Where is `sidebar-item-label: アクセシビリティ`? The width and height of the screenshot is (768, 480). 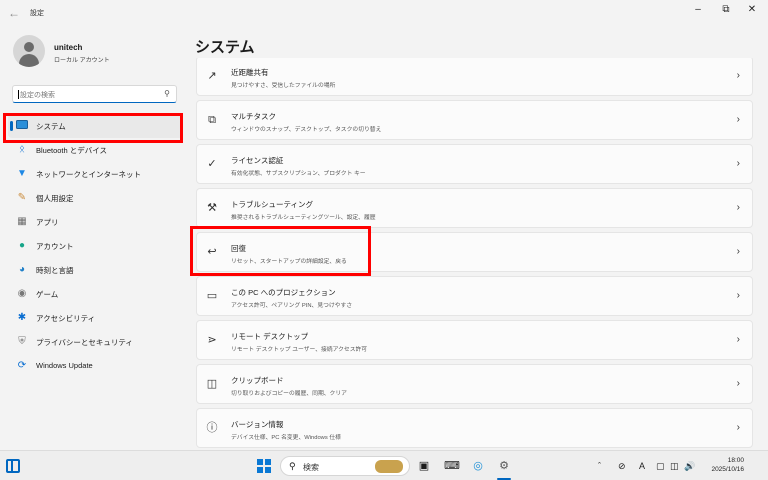
sidebar-item-label: アクセシビリティ is located at coordinates (66, 318).